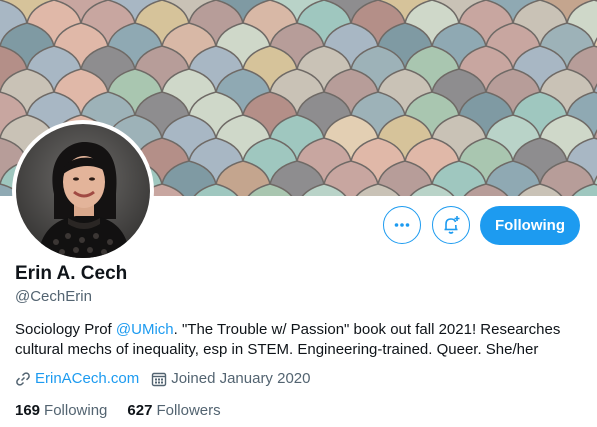 The image size is (597, 427). I want to click on followers-count-link: 627 Followers, so click(173, 410).